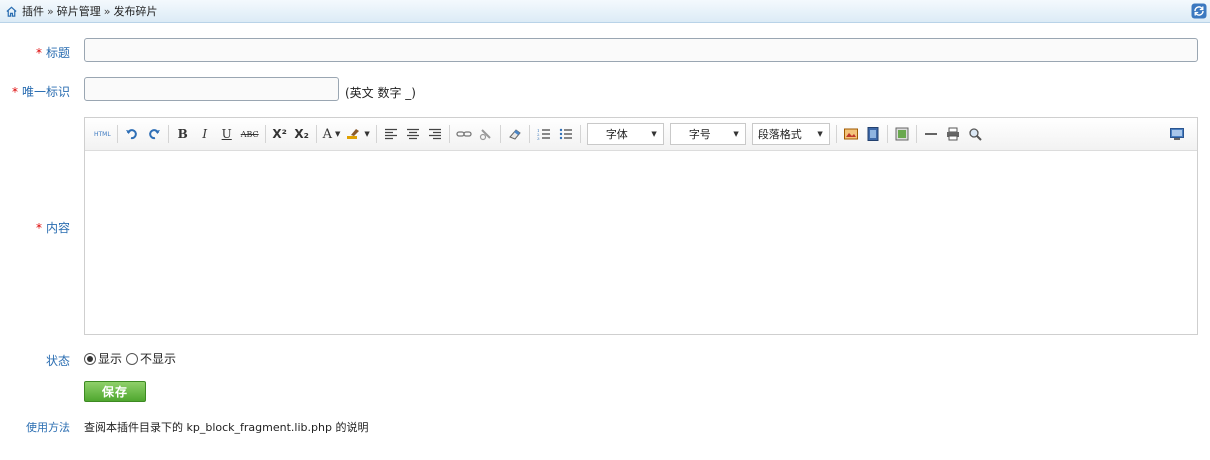 The image size is (1210, 460). What do you see at coordinates (538, 138) in the screenshot?
I see `svg-text: 3` at bounding box center [538, 138].